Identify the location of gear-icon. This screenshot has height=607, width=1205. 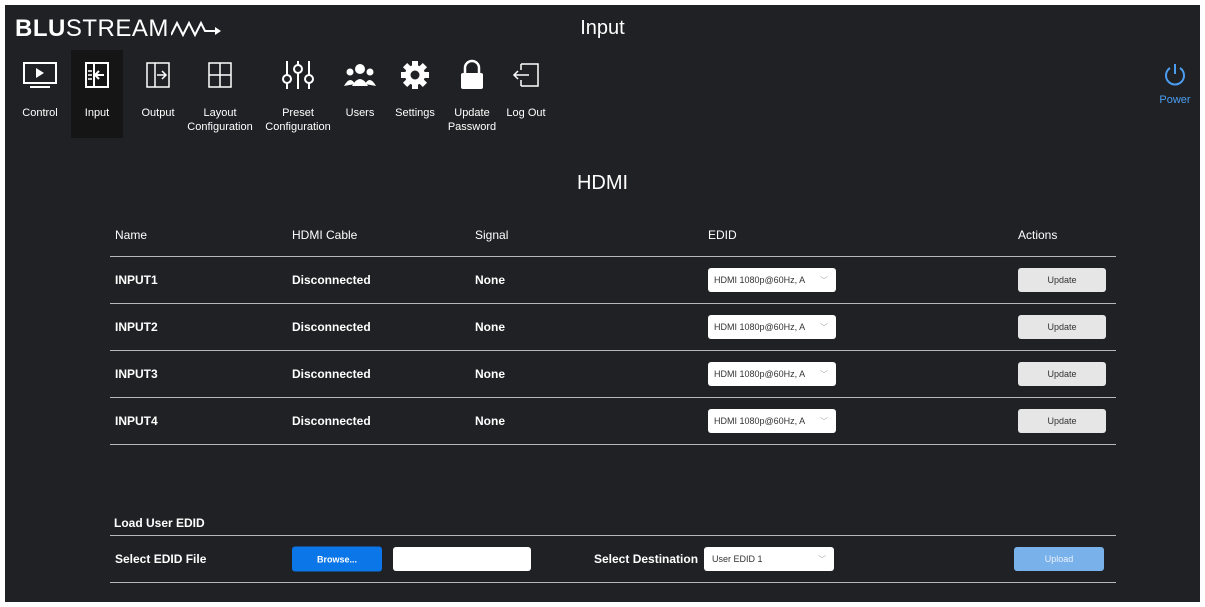
(415, 75).